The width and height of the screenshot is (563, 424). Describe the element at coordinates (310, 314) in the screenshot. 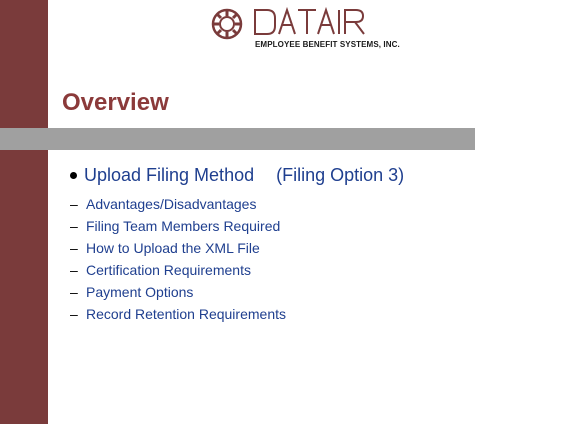

I see `sub-bullet-item: – Record Retention Requirements` at that location.